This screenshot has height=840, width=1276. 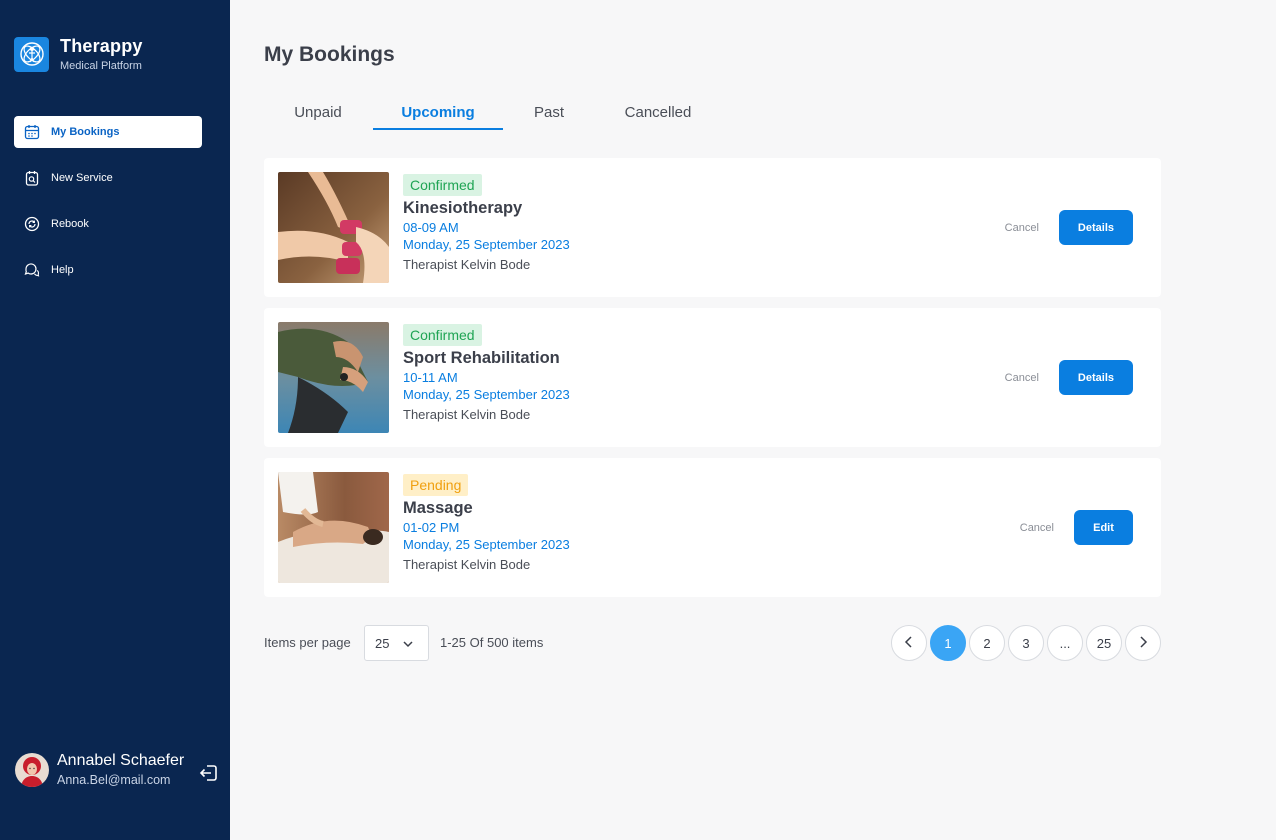 What do you see at coordinates (108, 224) in the screenshot?
I see `sidebar-item-rebook: Rebook` at bounding box center [108, 224].